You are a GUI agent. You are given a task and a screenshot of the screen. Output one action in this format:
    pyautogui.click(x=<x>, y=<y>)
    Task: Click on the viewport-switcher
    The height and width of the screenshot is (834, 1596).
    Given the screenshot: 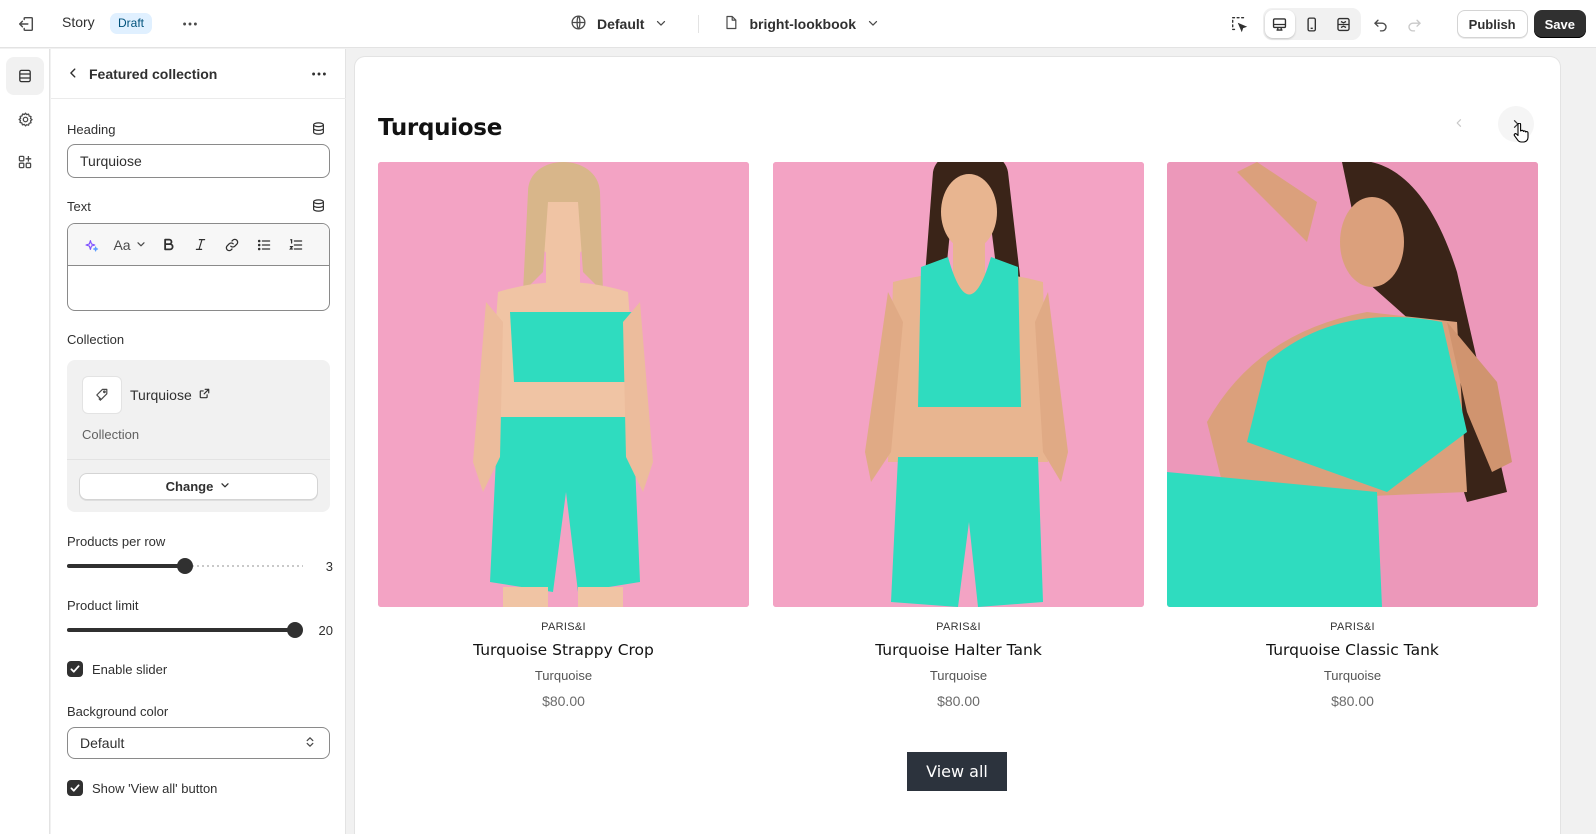 What is the action you would take?
    pyautogui.click(x=1311, y=24)
    